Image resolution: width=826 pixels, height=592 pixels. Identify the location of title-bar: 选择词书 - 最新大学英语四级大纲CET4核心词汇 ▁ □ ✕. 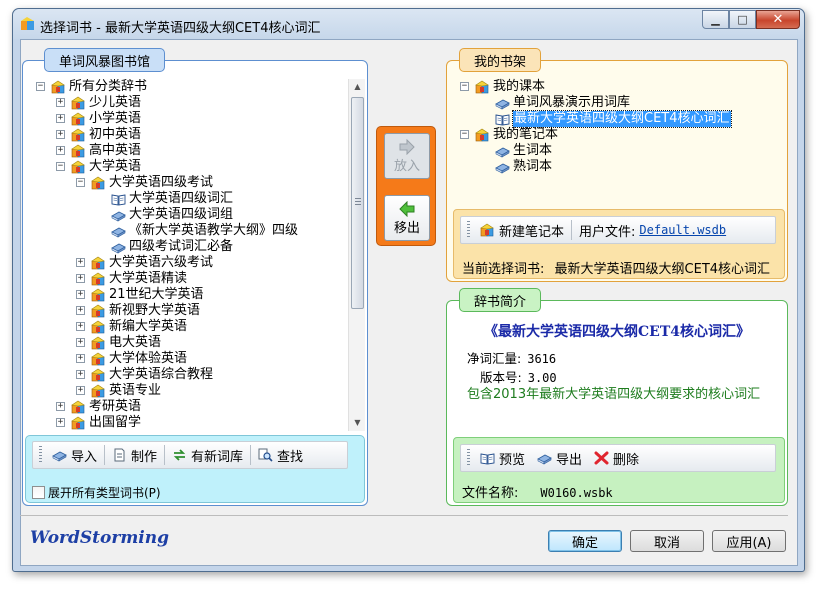
(408, 24).